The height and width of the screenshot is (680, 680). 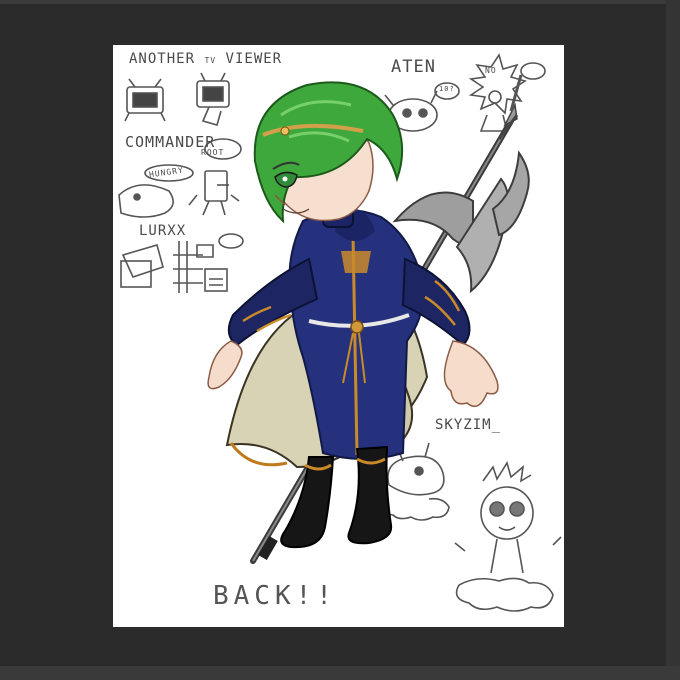 What do you see at coordinates (225, 365) in the screenshot?
I see `left-hand` at bounding box center [225, 365].